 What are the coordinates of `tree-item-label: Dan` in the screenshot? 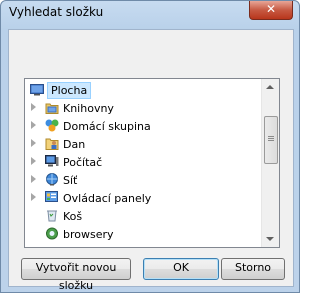 It's located at (74, 144).